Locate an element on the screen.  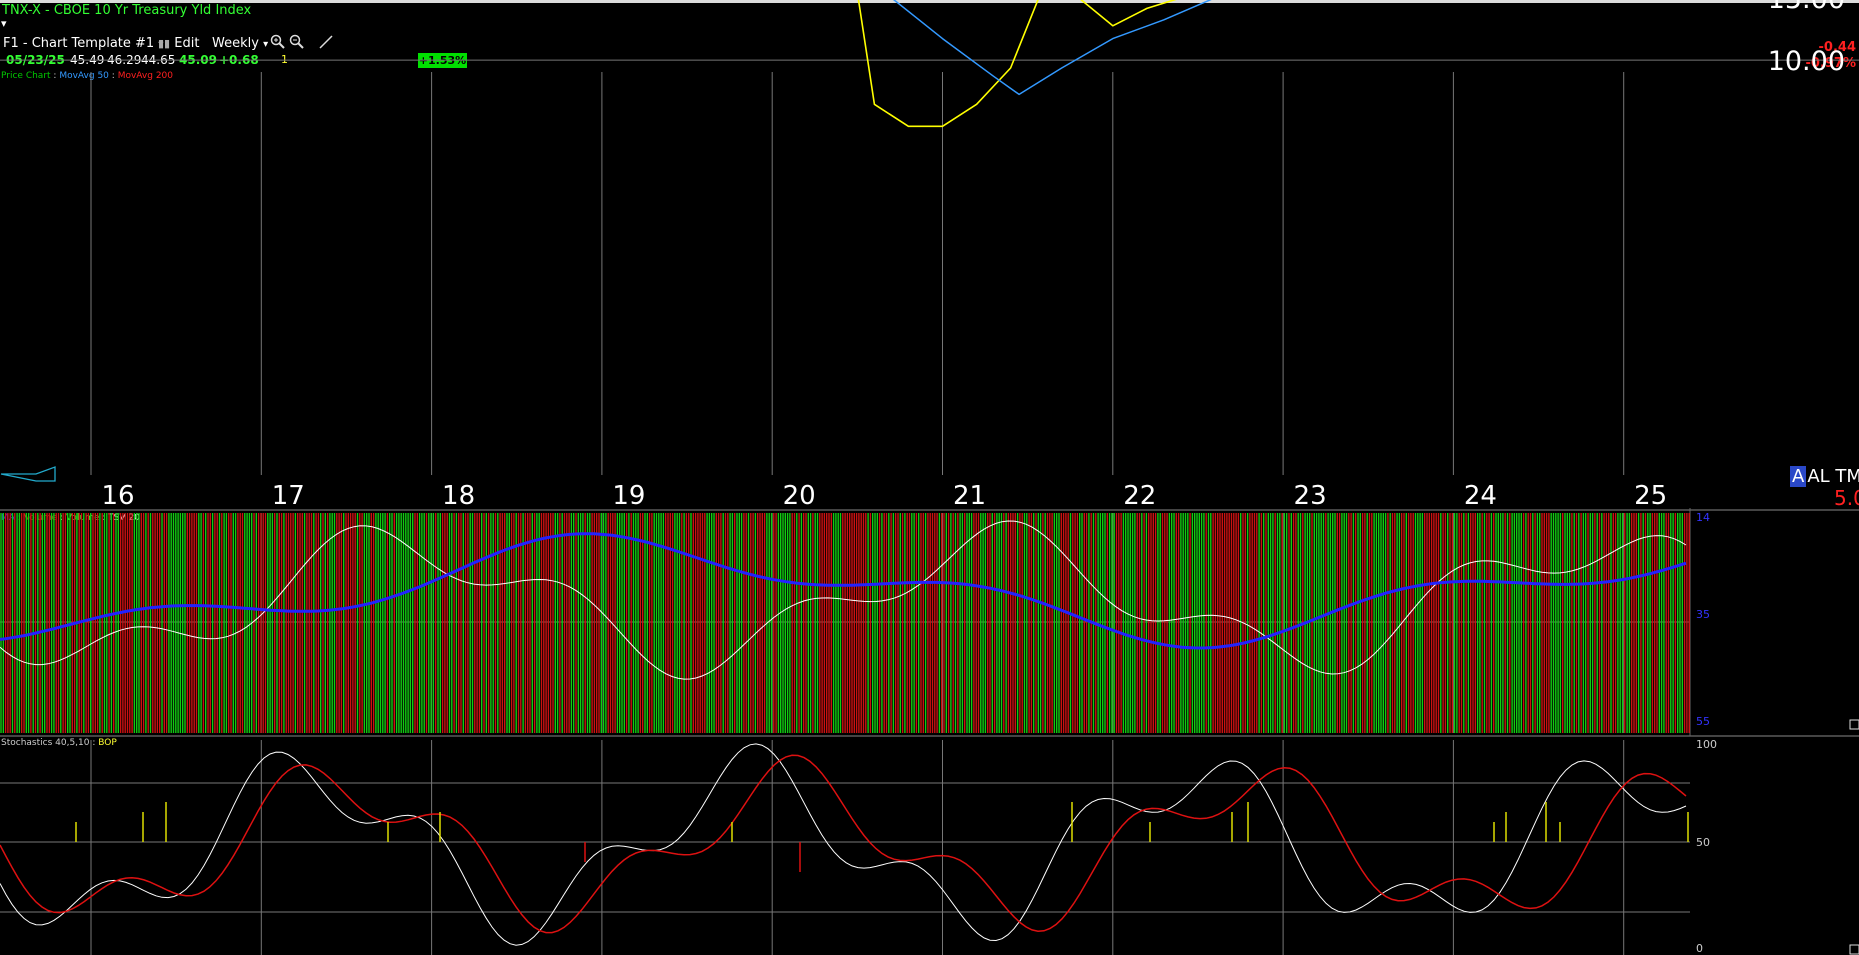
x-tick-label: 16 is located at coordinates (117, 496).